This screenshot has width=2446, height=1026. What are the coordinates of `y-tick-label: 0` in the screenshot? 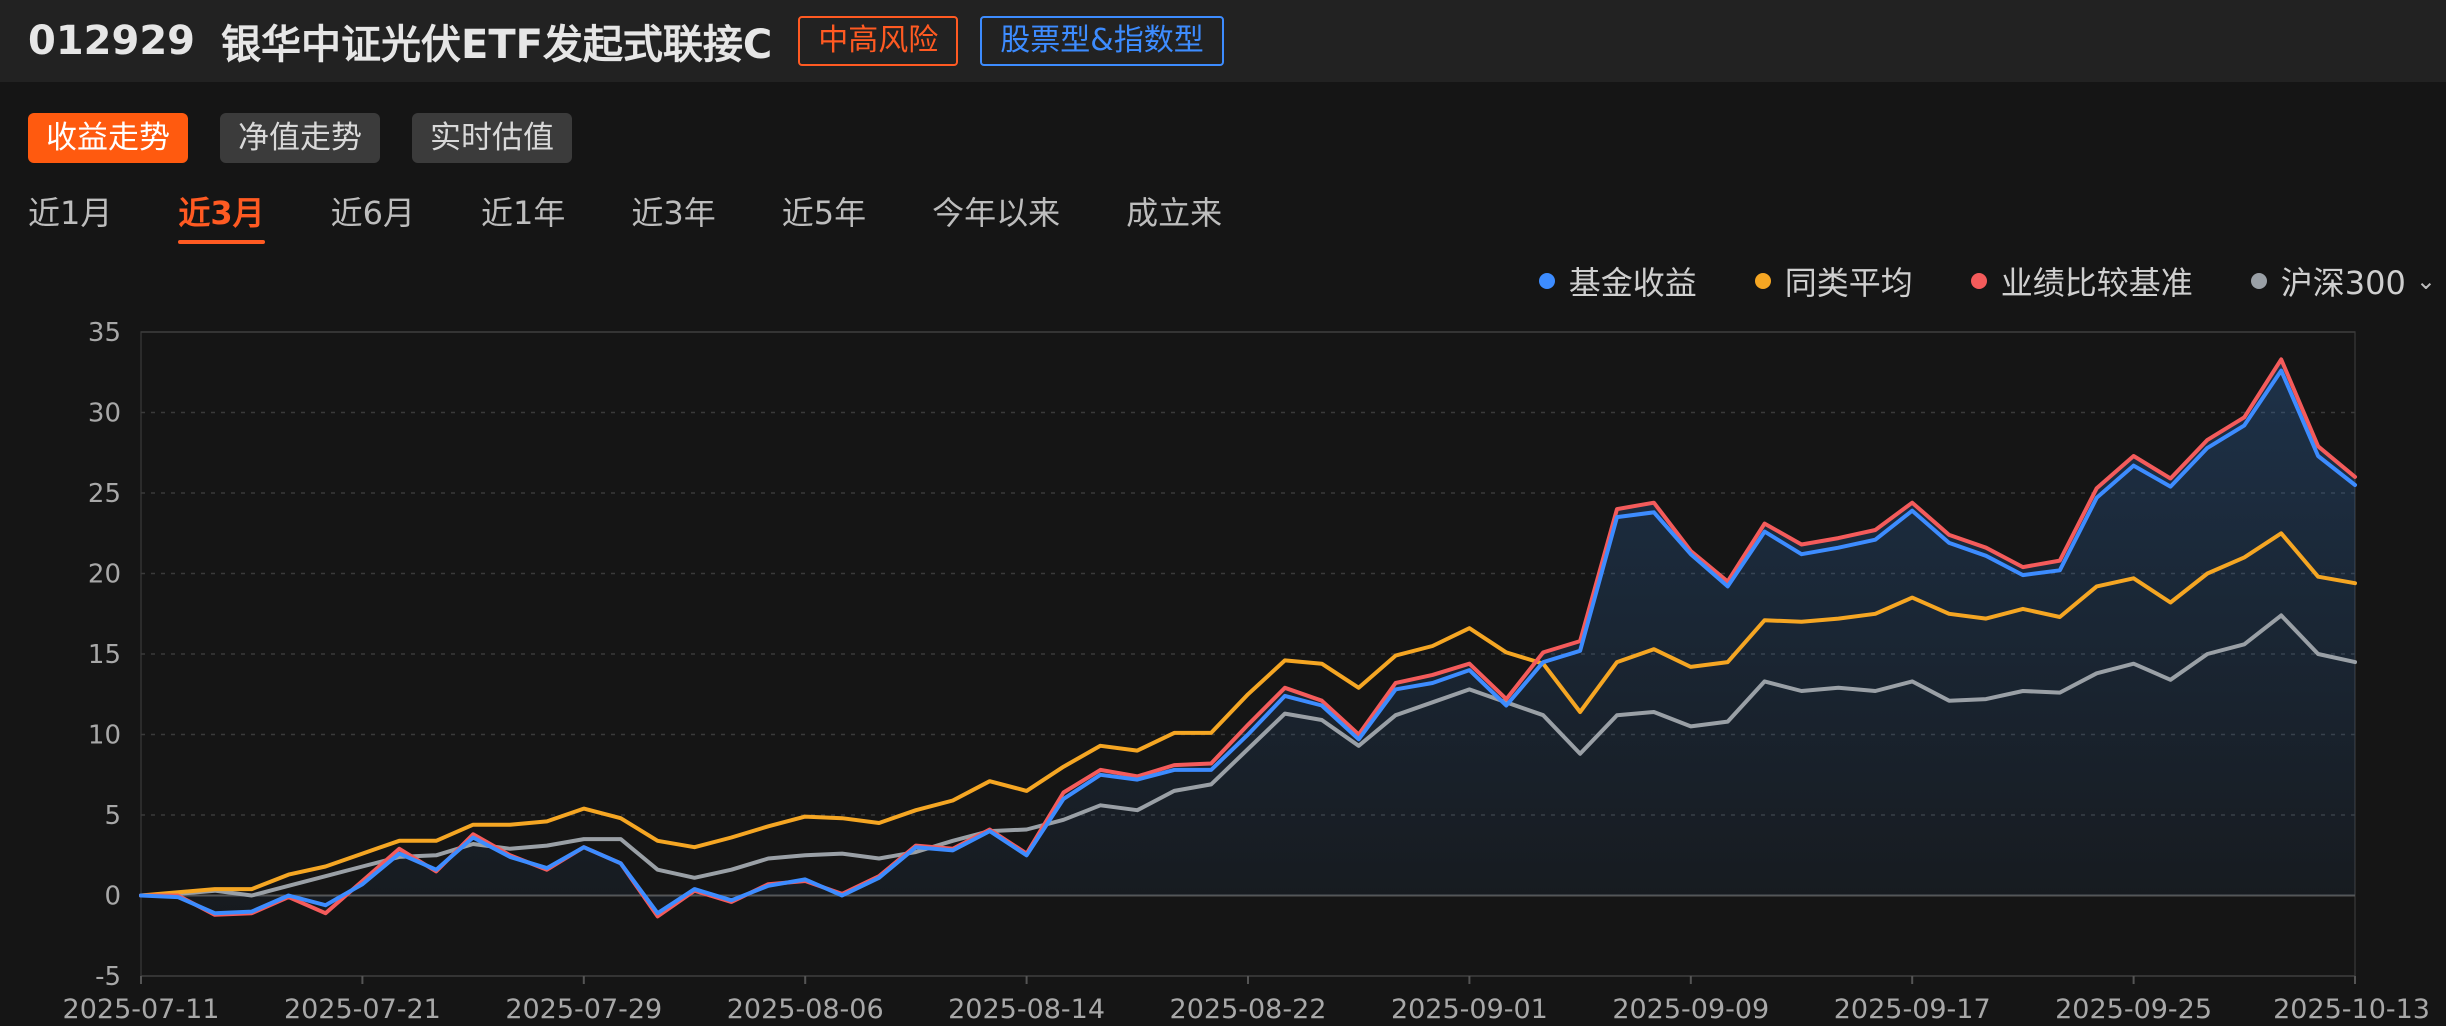 It's located at (112, 897).